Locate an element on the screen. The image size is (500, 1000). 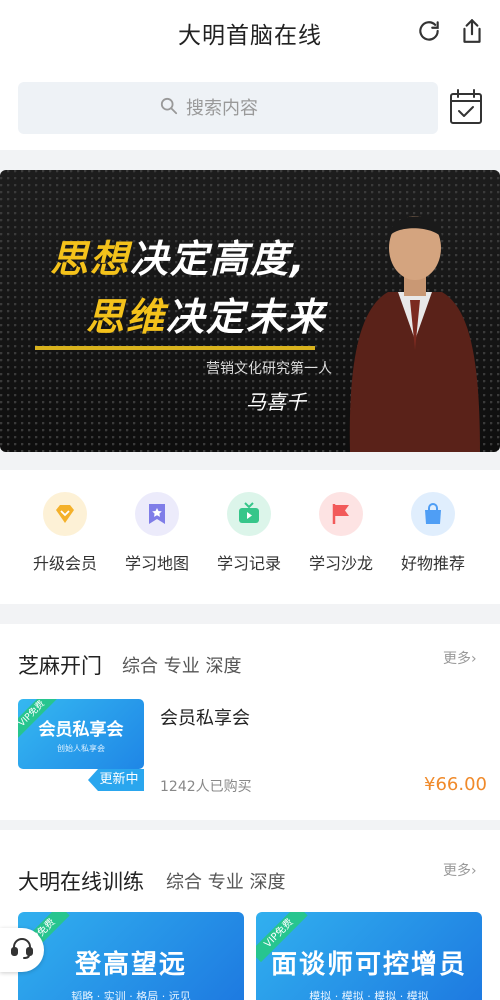
course-name: 会员私享会 is located at coordinates (205, 717).